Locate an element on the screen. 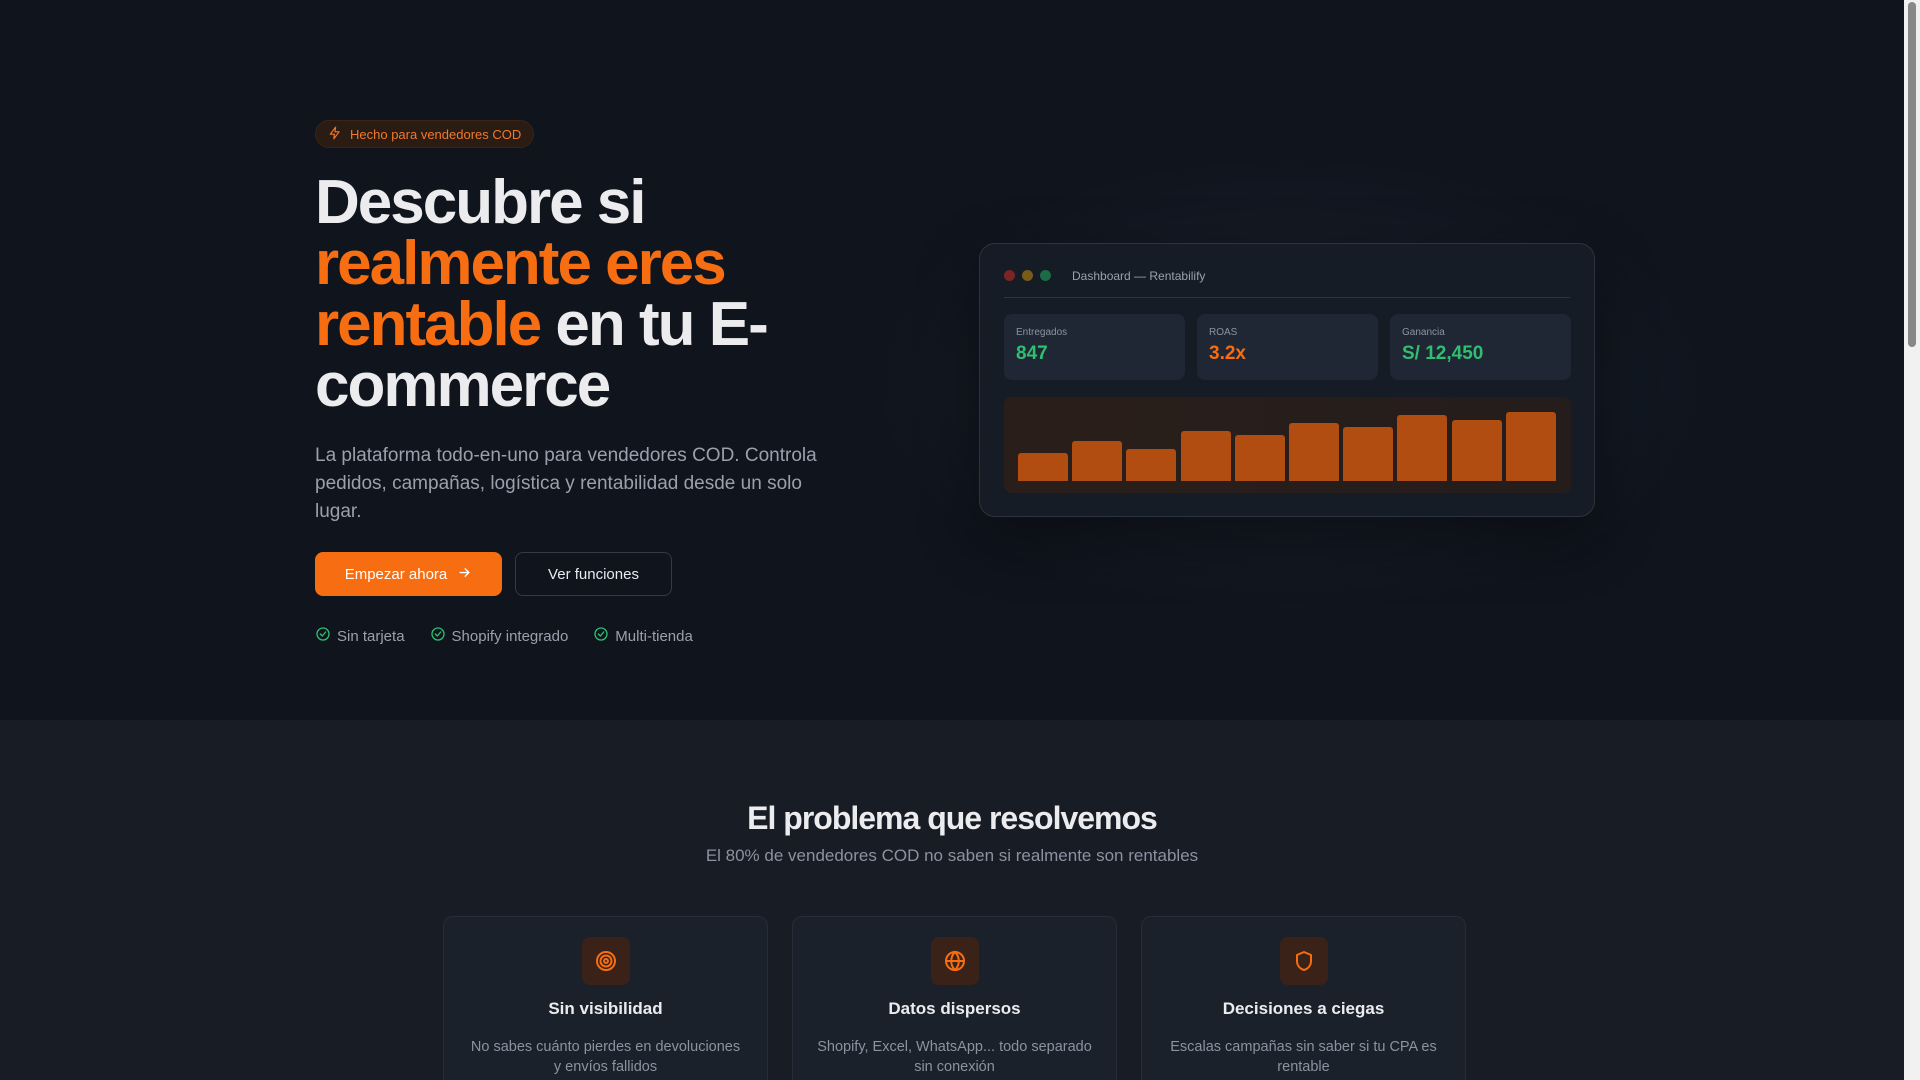  stat-label: ROAS is located at coordinates (1223, 332).